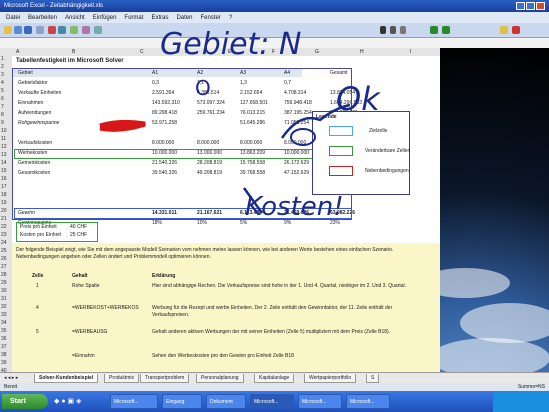  What do you see at coordinates (2, 91) in the screenshot?
I see `row-number: 5` at bounding box center [2, 91].